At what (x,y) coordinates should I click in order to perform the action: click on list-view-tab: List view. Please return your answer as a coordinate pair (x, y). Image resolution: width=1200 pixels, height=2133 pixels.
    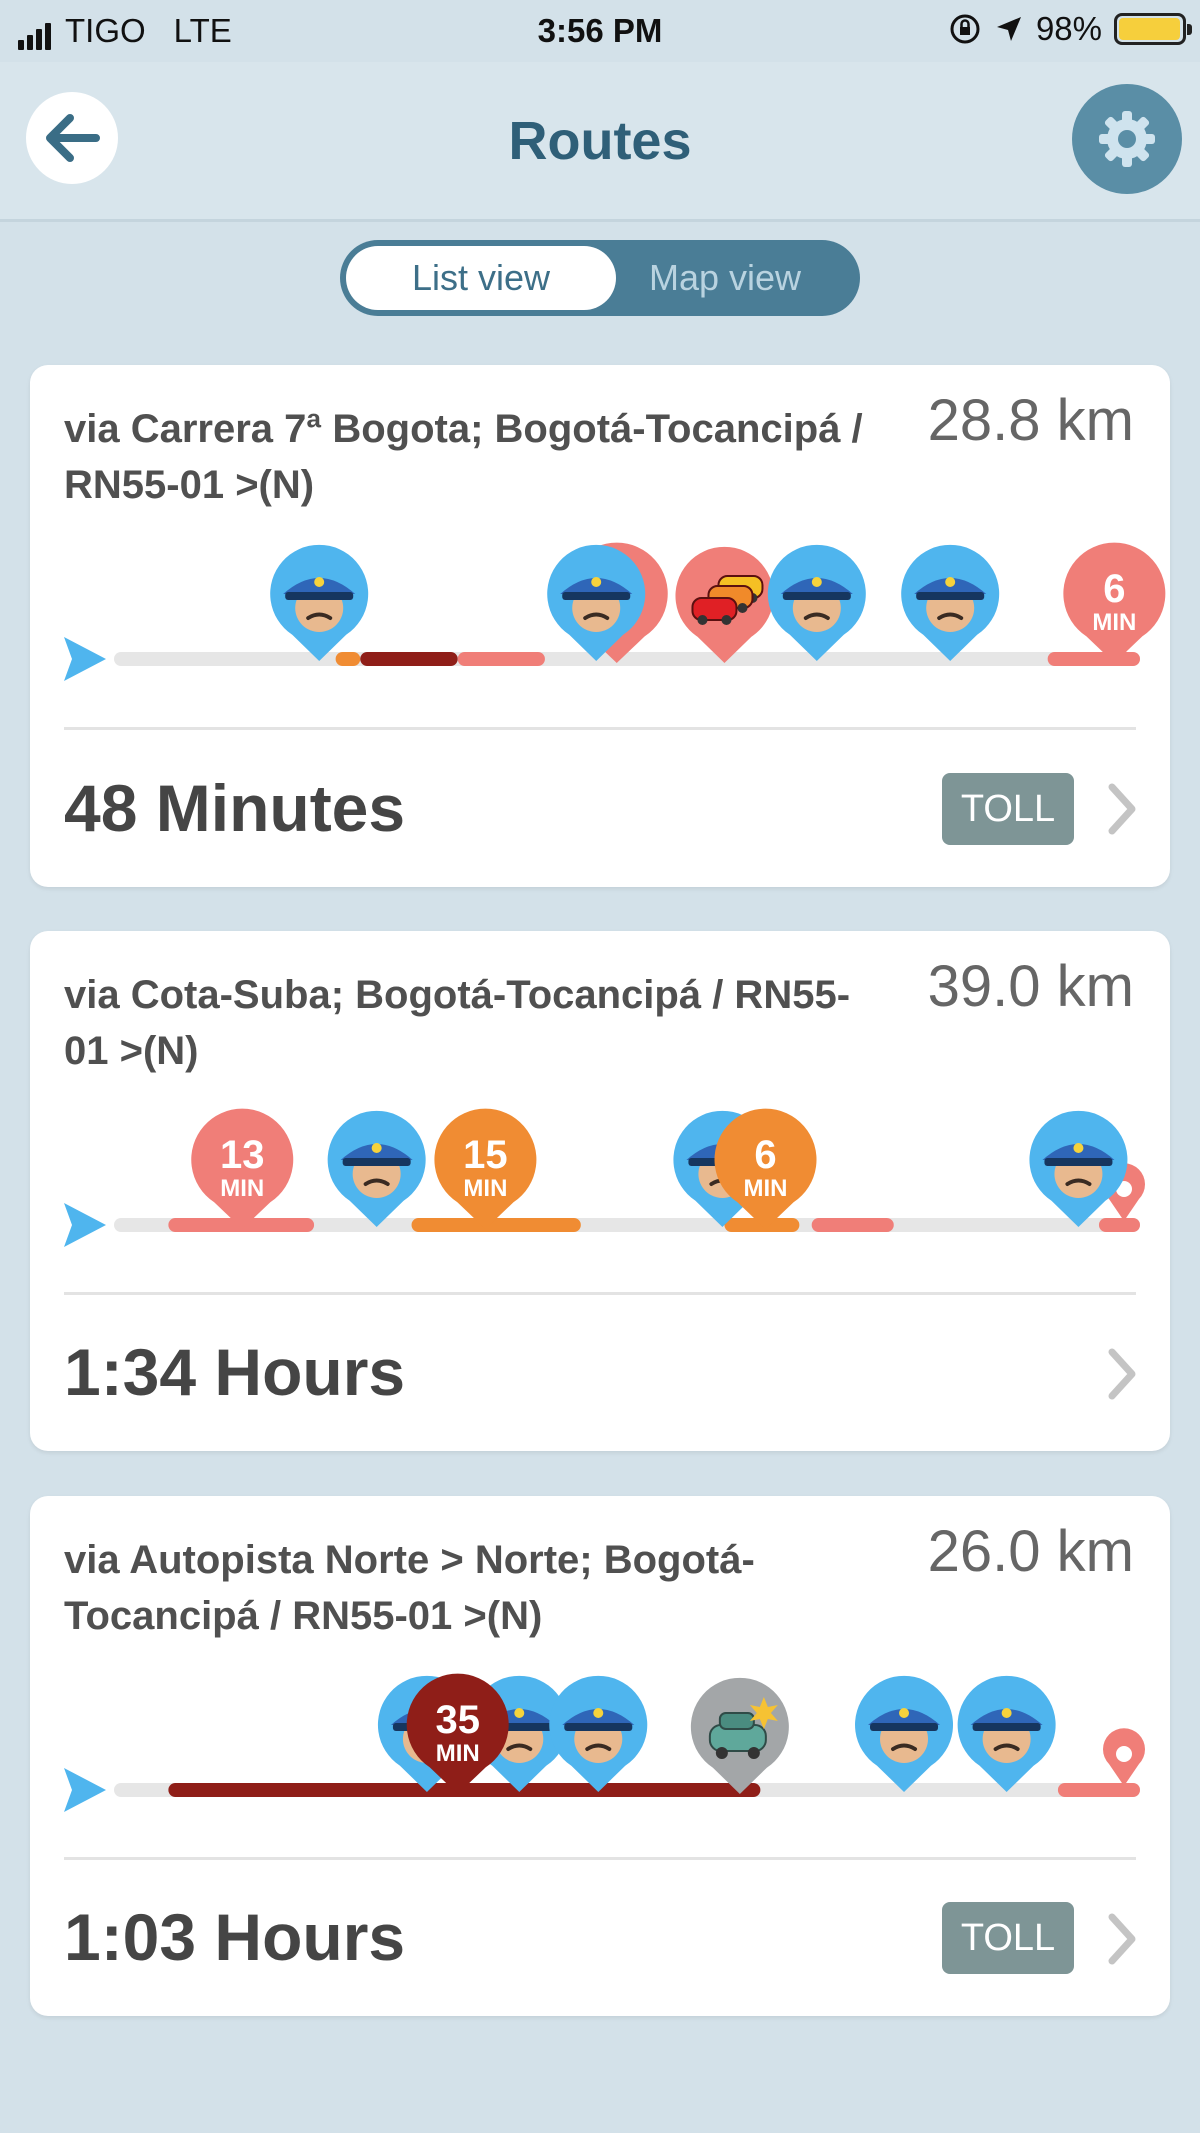
    Looking at the image, I should click on (481, 278).